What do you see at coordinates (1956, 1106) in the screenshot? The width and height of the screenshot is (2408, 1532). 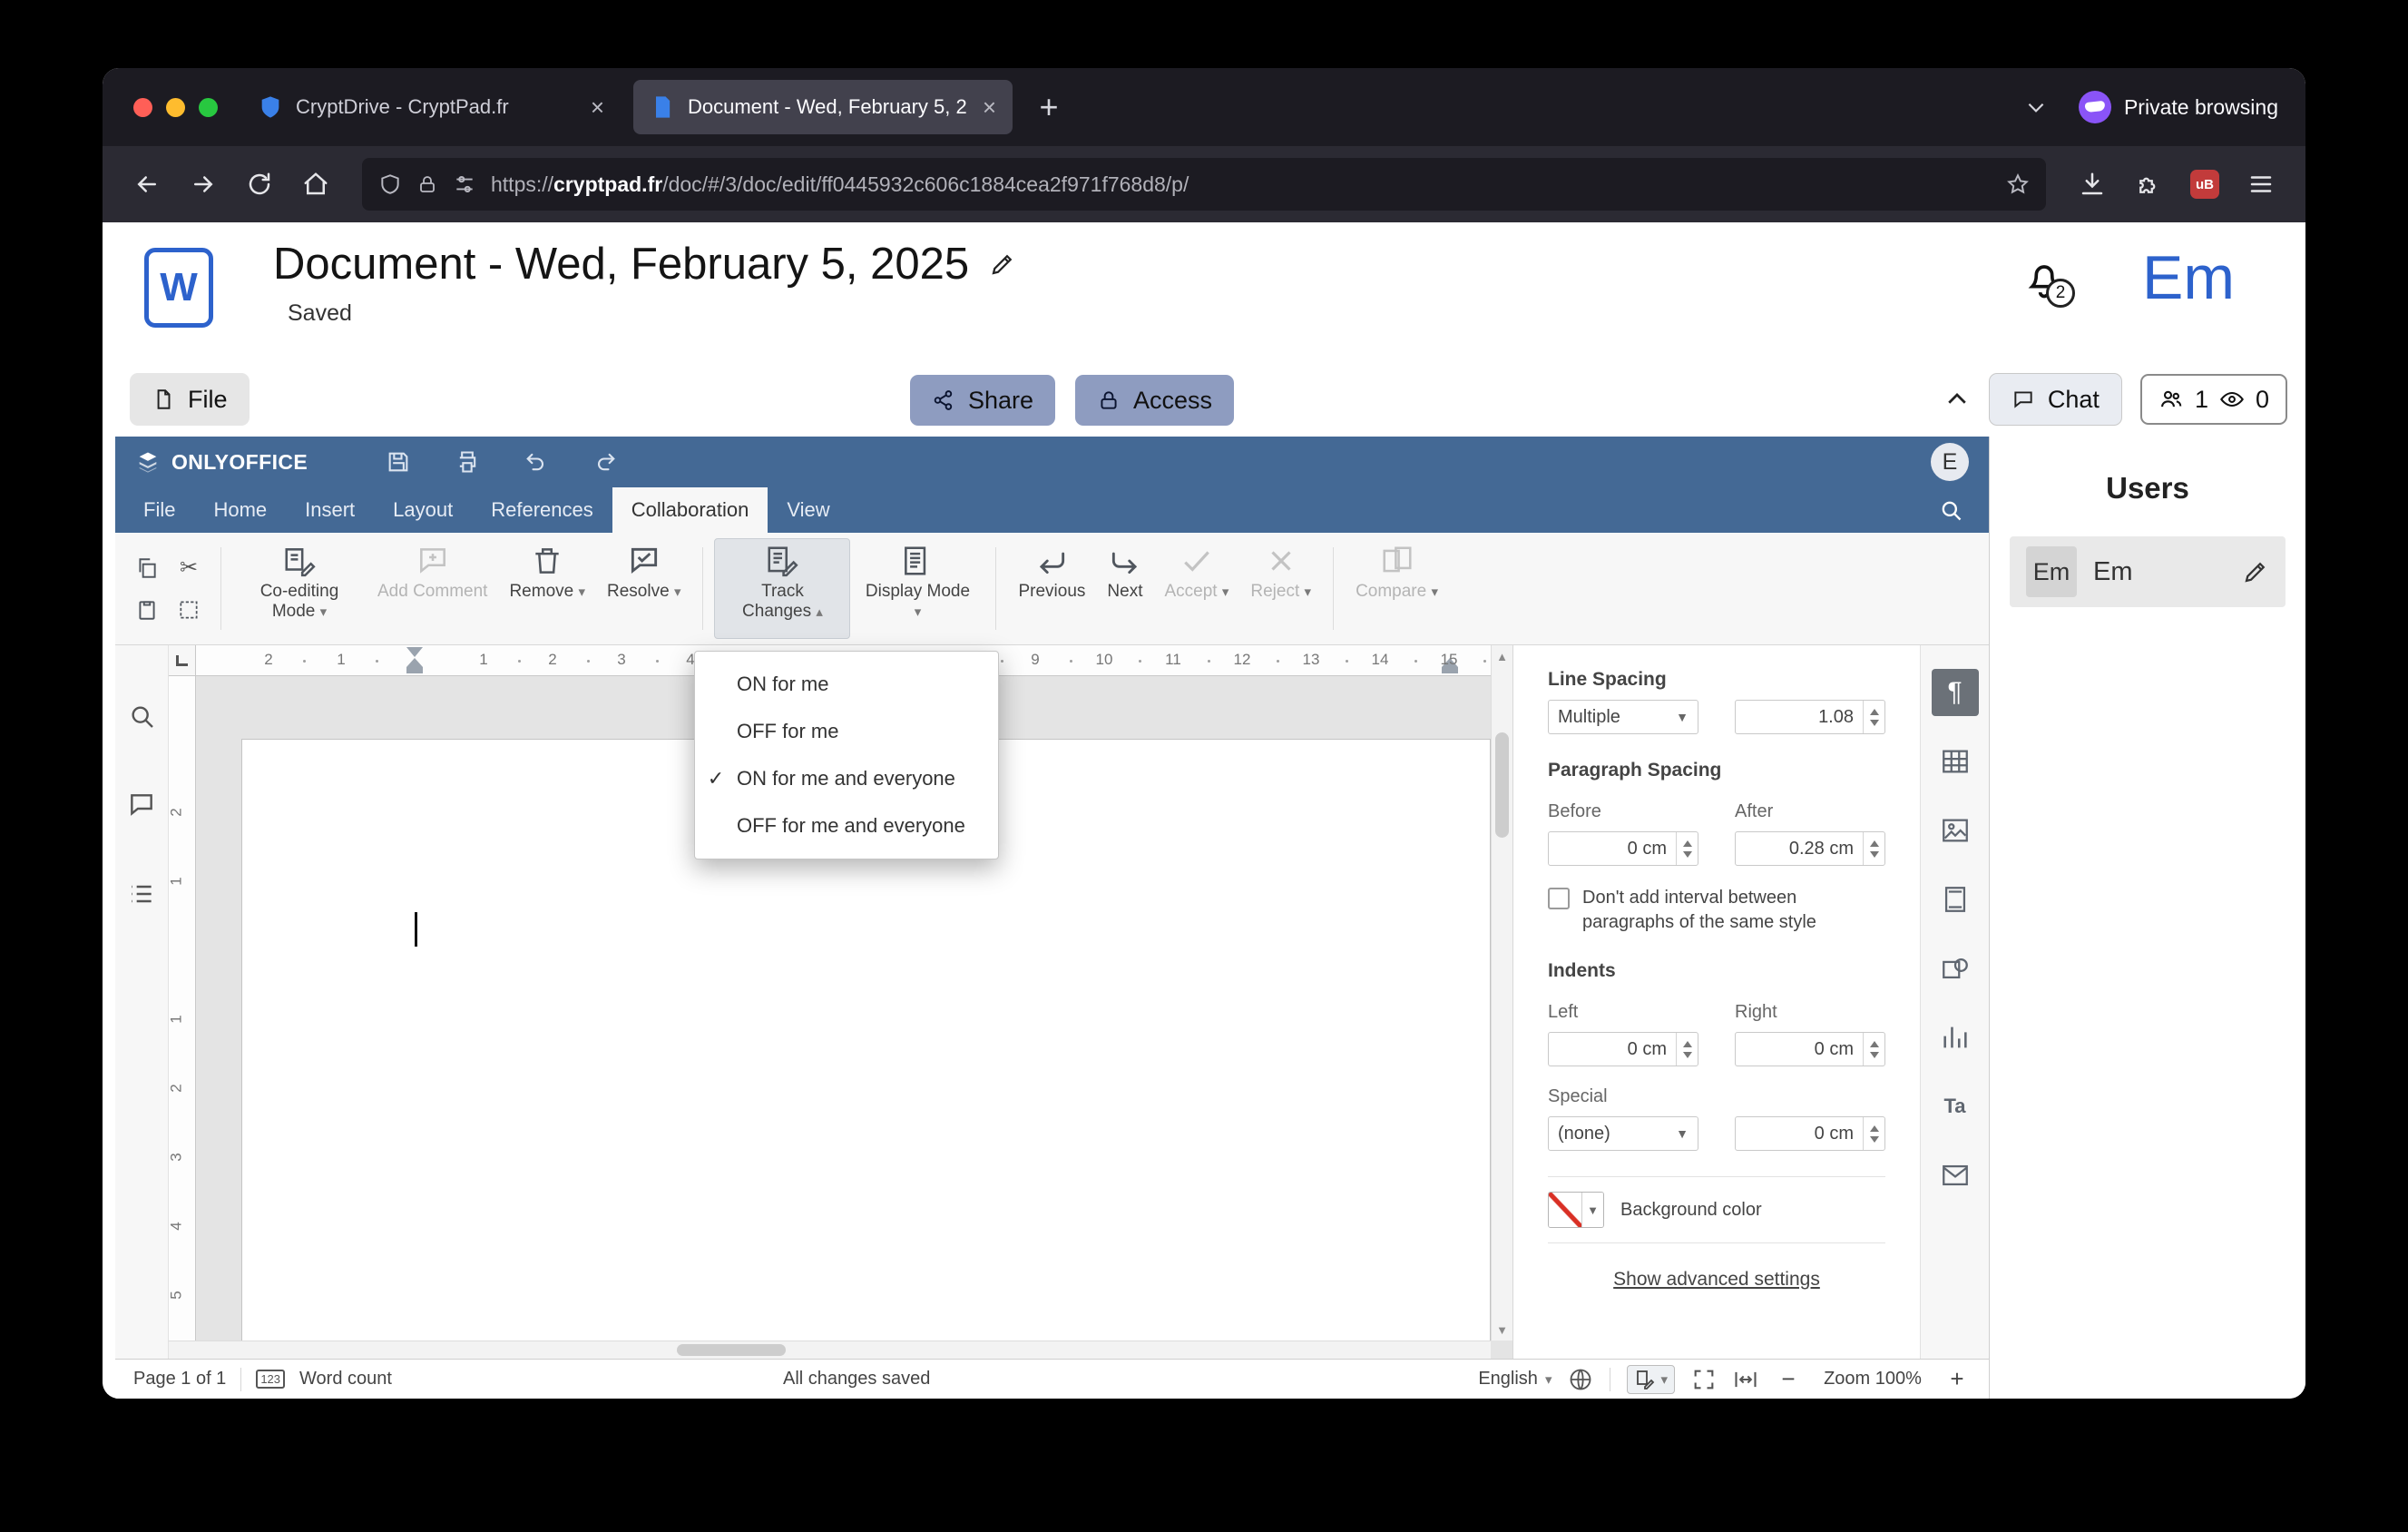 I see `textart-settings-tab: Ta` at bounding box center [1956, 1106].